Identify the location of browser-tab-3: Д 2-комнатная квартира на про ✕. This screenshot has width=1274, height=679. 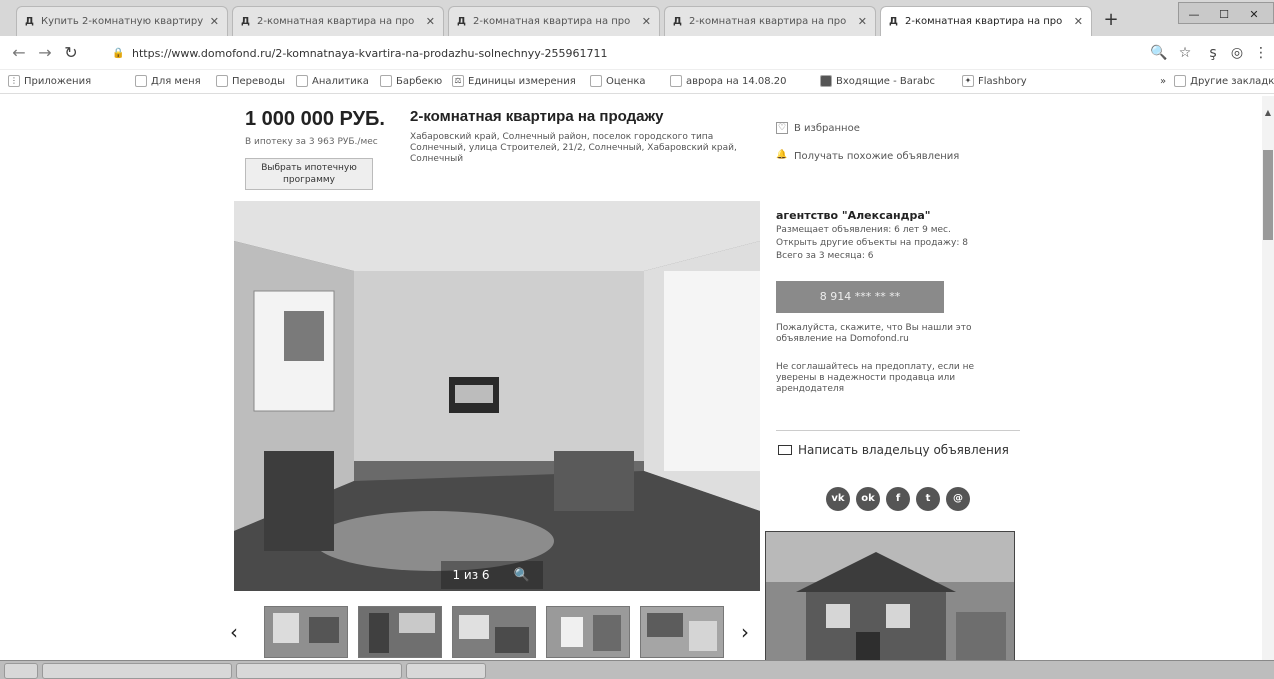
(554, 21).